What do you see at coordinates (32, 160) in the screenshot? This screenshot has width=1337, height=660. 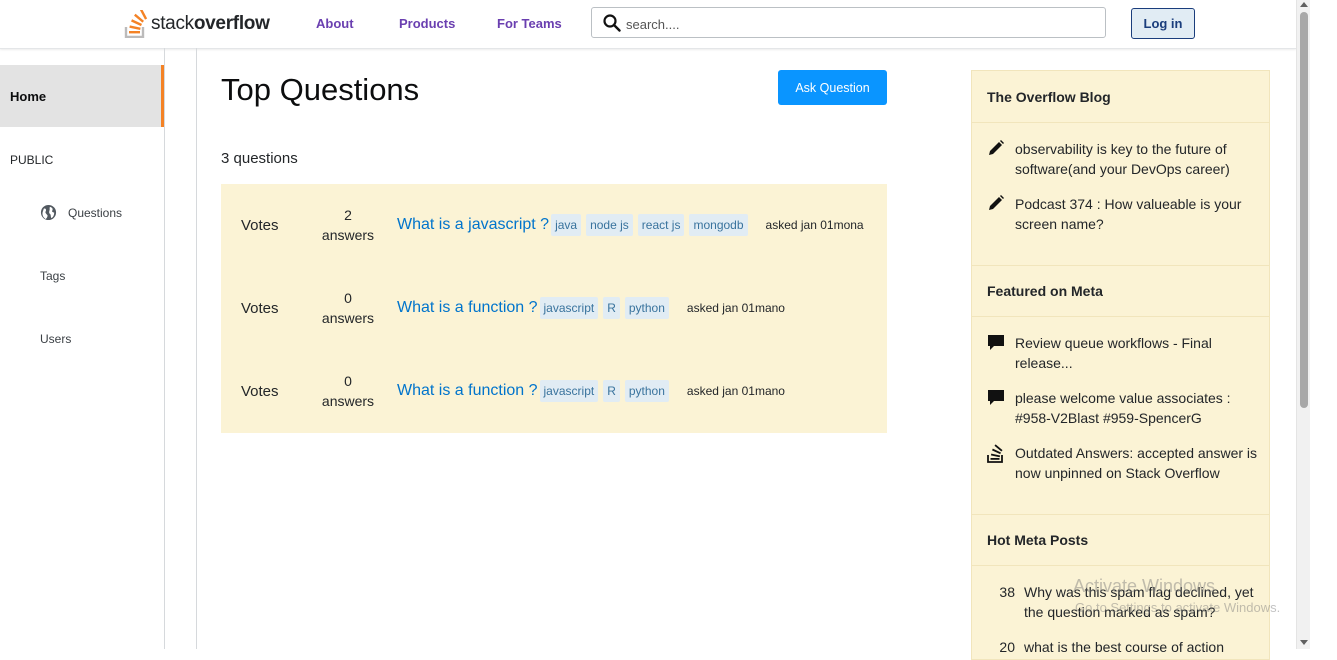 I see `sidebar-section-public: PUBLIC` at bounding box center [32, 160].